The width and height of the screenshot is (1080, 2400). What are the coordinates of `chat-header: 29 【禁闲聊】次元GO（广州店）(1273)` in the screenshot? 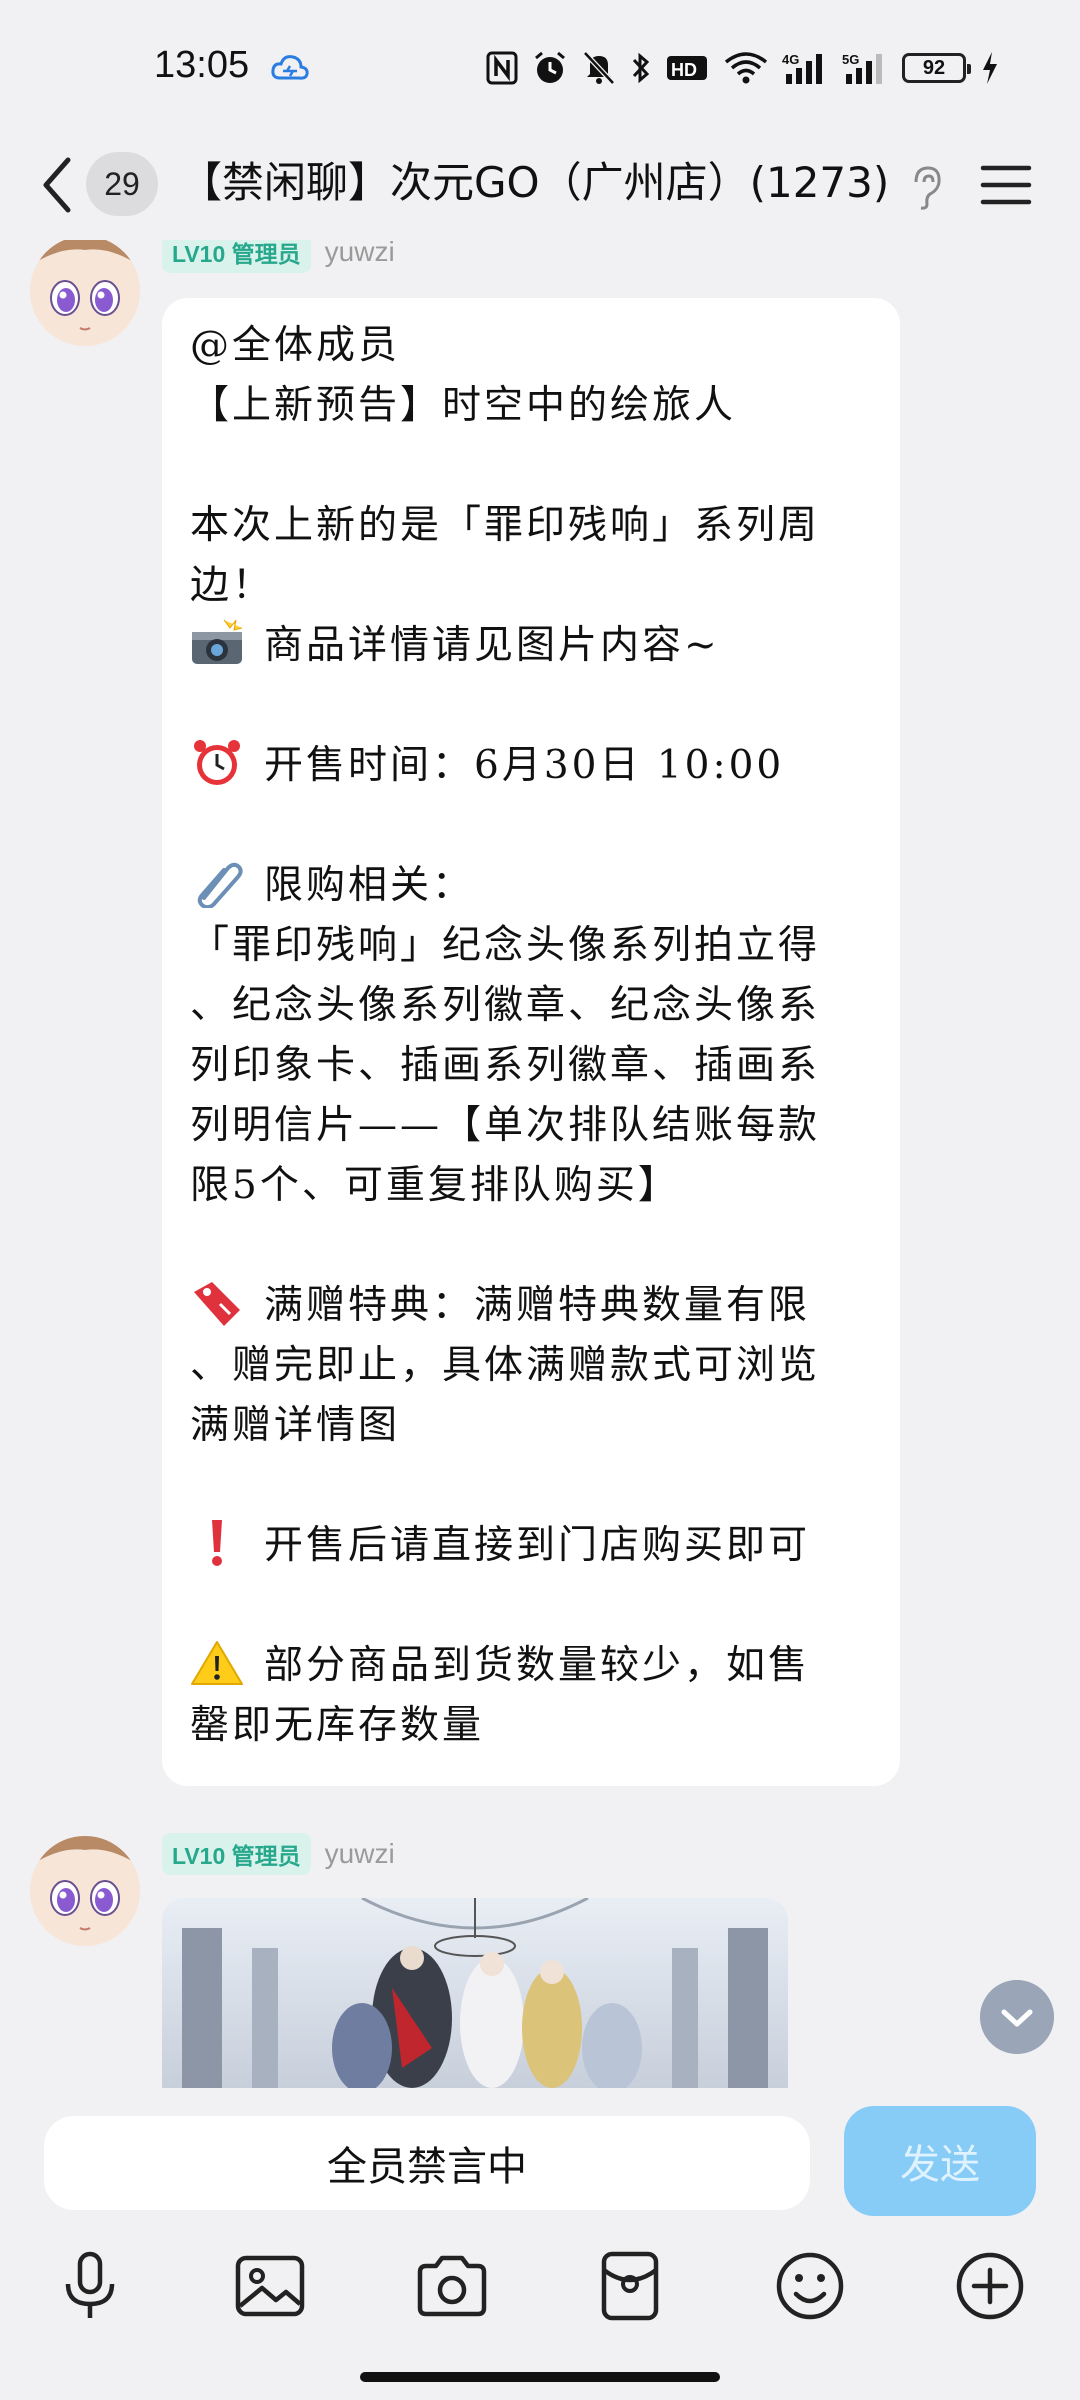 It's located at (540, 185).